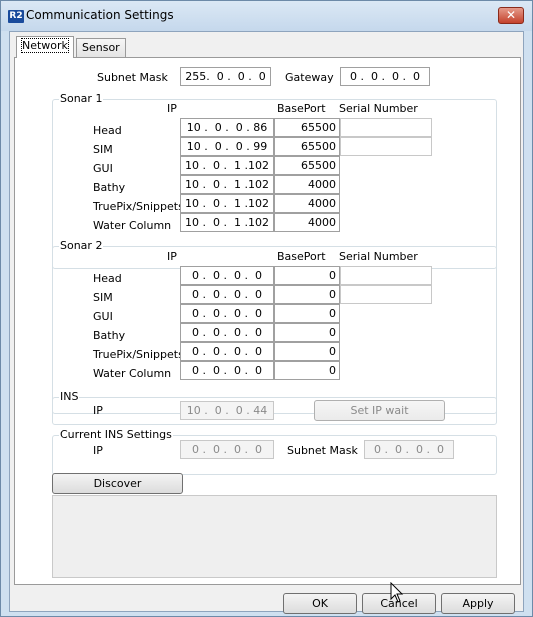 This screenshot has width=533, height=617. Describe the element at coordinates (172, 108) in the screenshot. I see `sonar1-ip-header: IP` at that location.